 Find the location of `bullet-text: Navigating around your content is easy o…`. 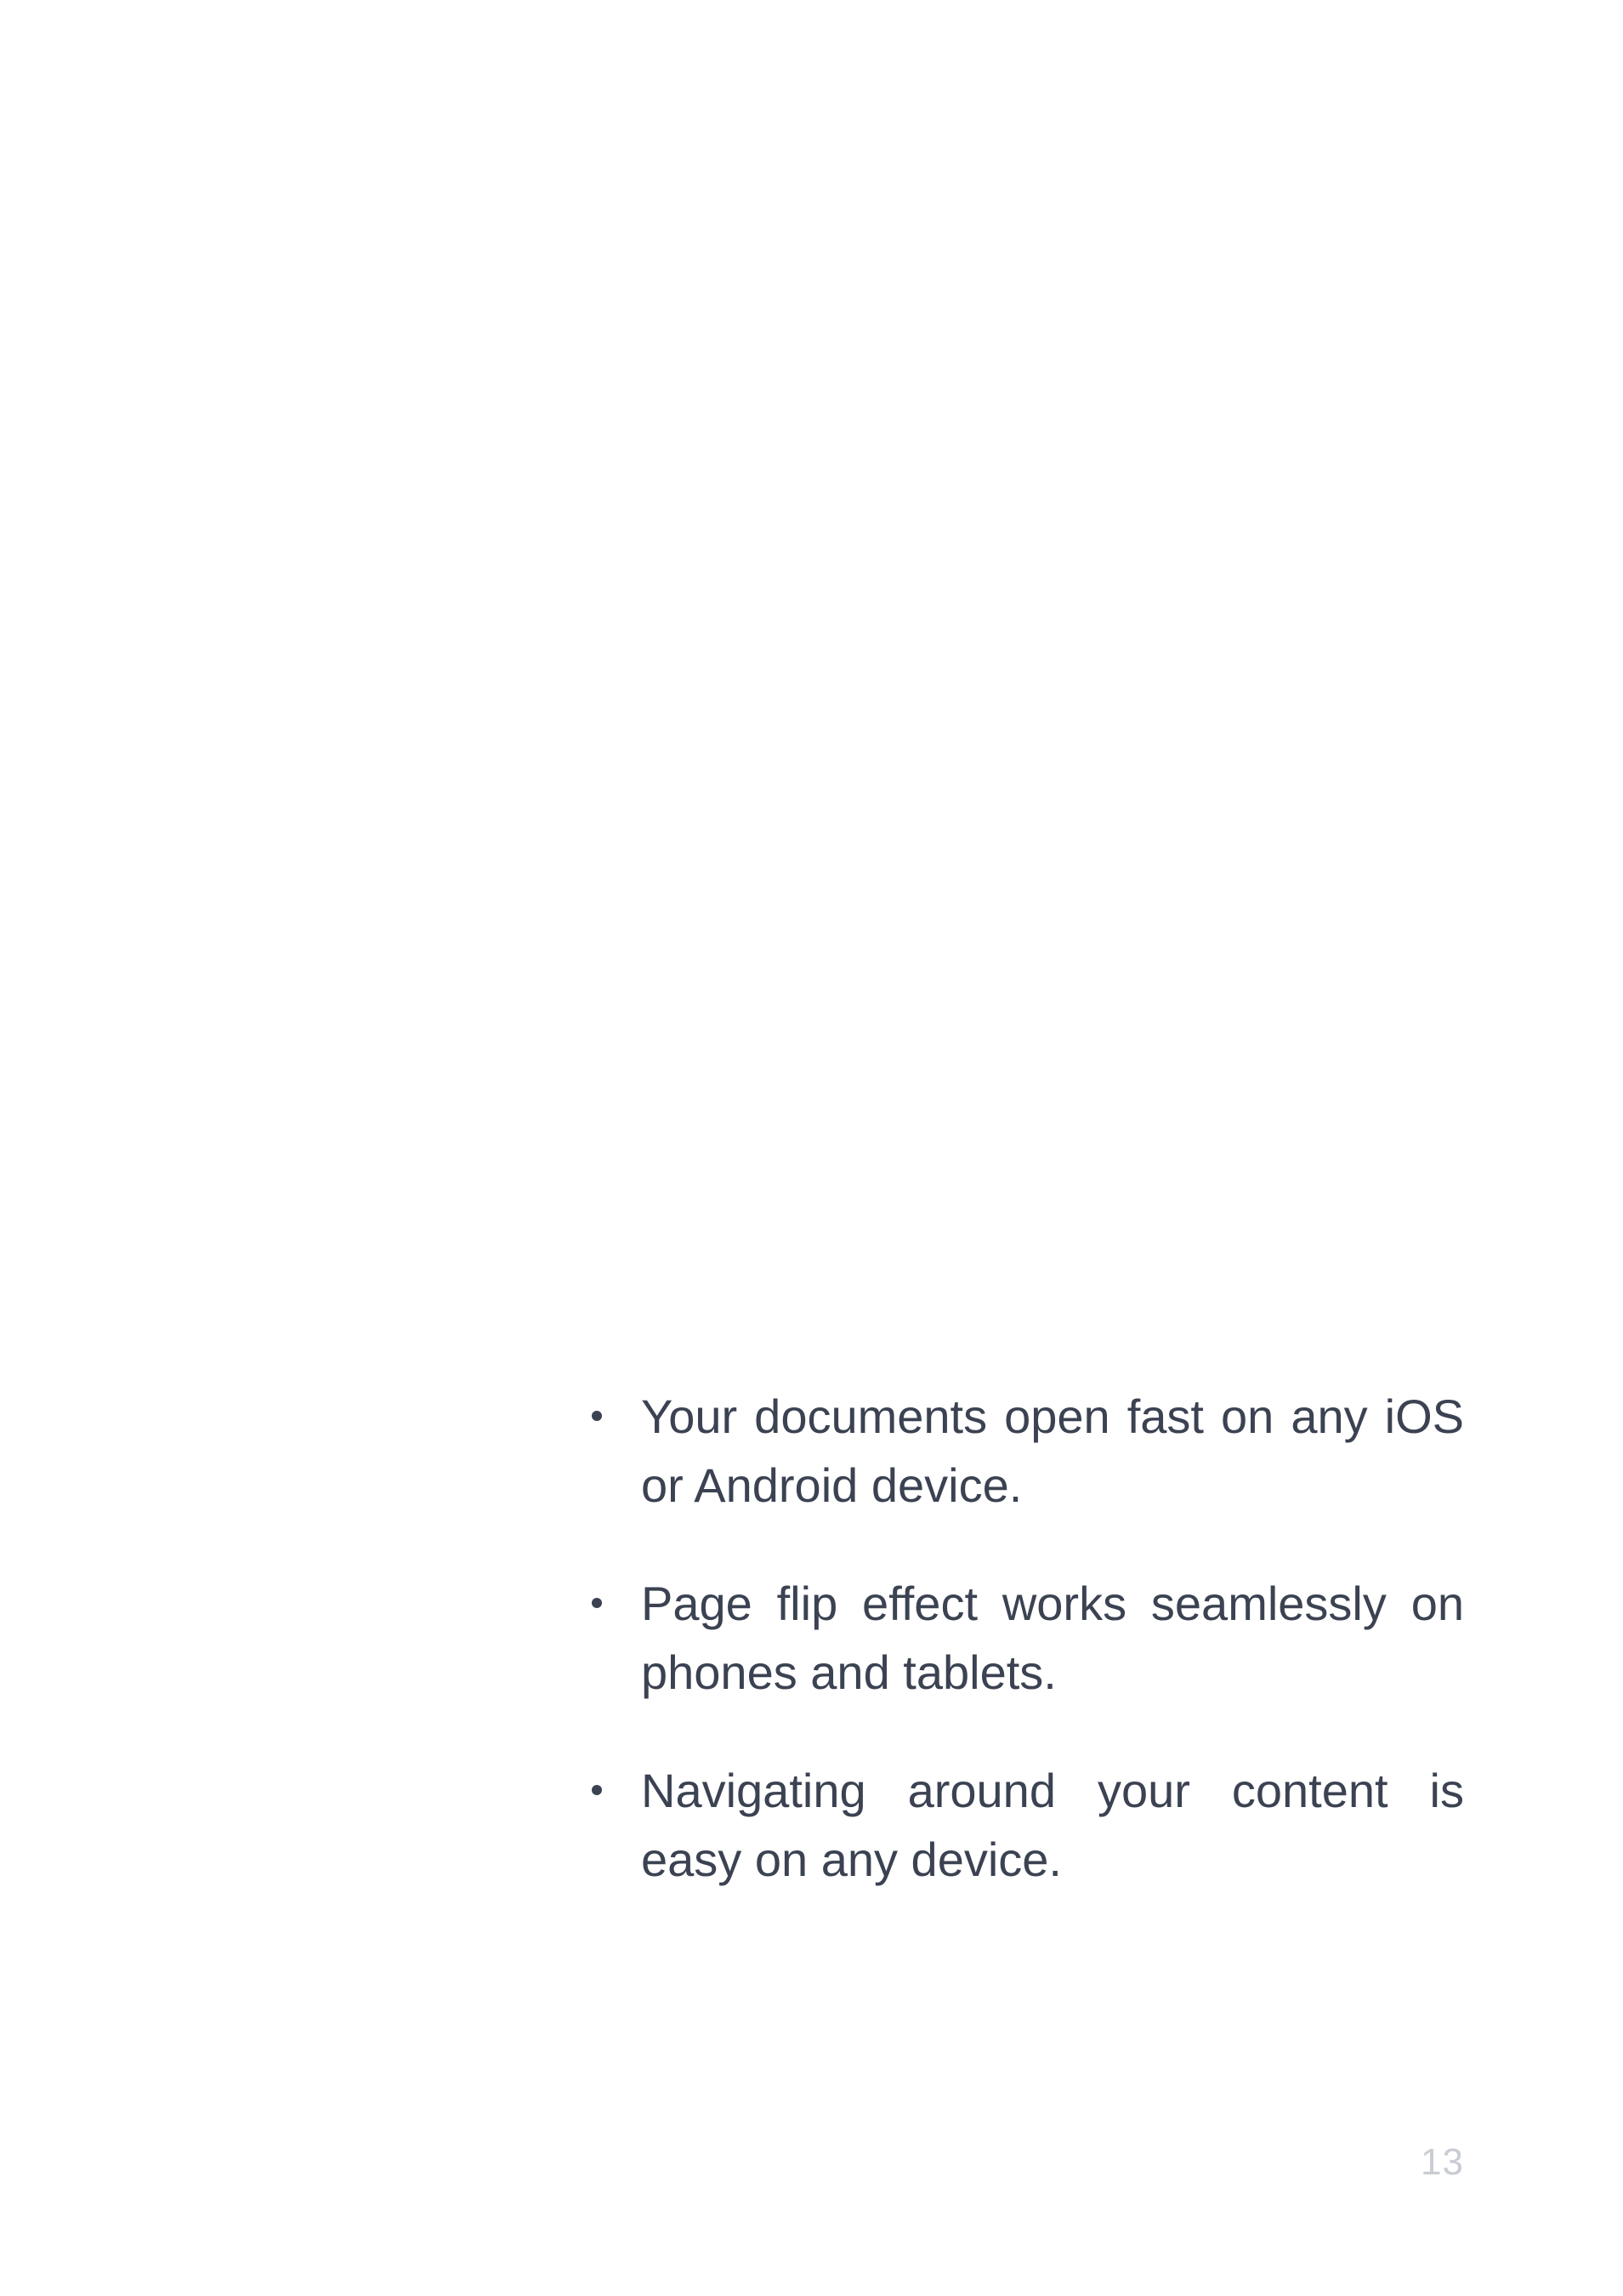

bullet-text: Navigating around your content is easy o… is located at coordinates (1052, 1825).